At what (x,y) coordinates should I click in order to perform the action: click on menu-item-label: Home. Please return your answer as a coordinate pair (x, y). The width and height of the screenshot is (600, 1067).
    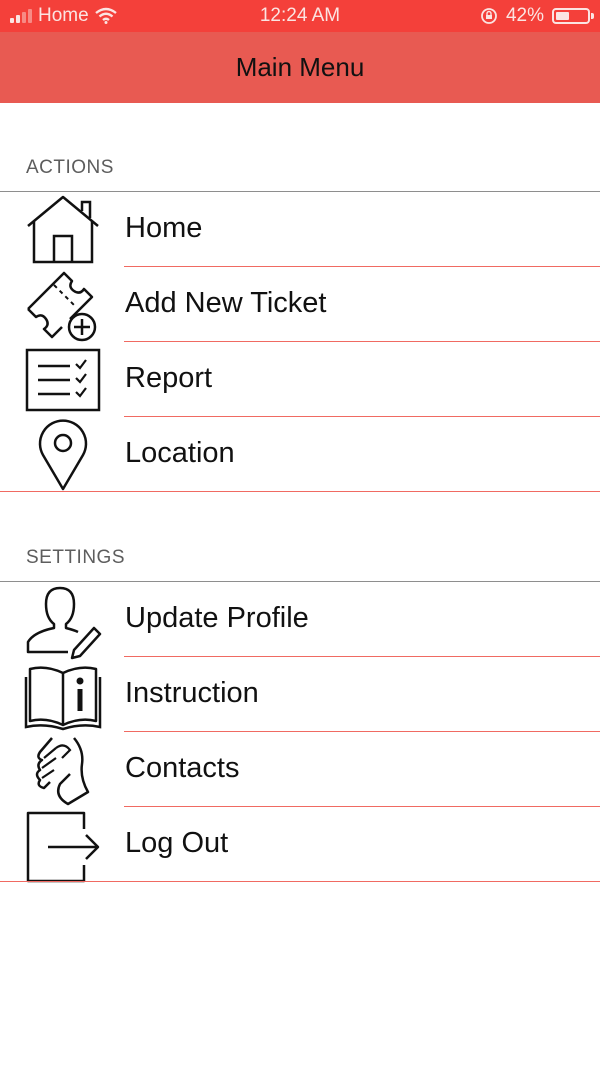
    Looking at the image, I should click on (164, 228).